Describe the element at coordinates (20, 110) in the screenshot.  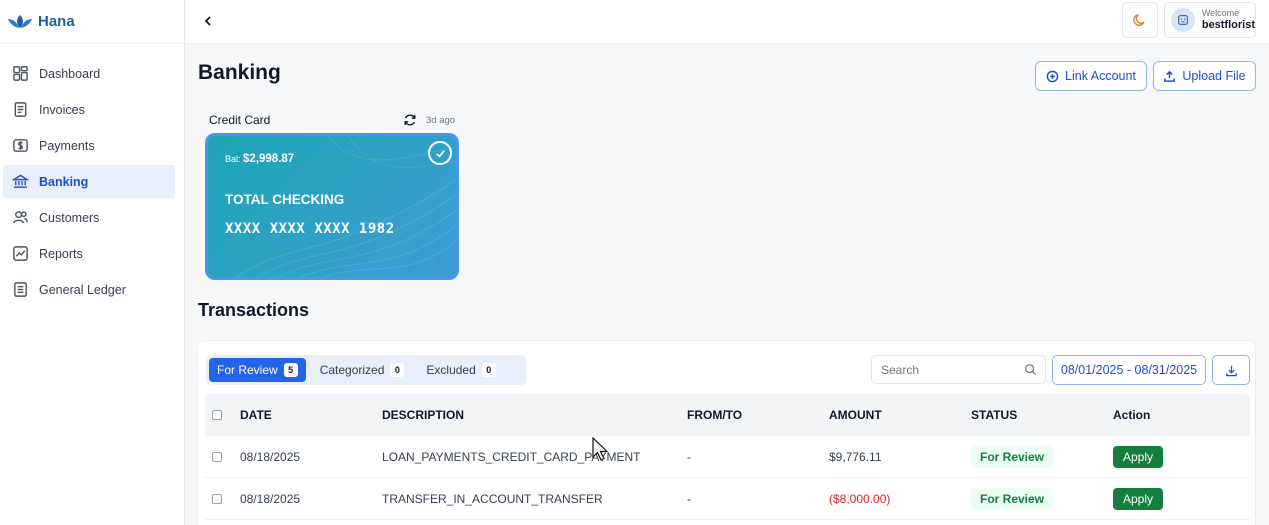
I see `invoice-icon` at that location.